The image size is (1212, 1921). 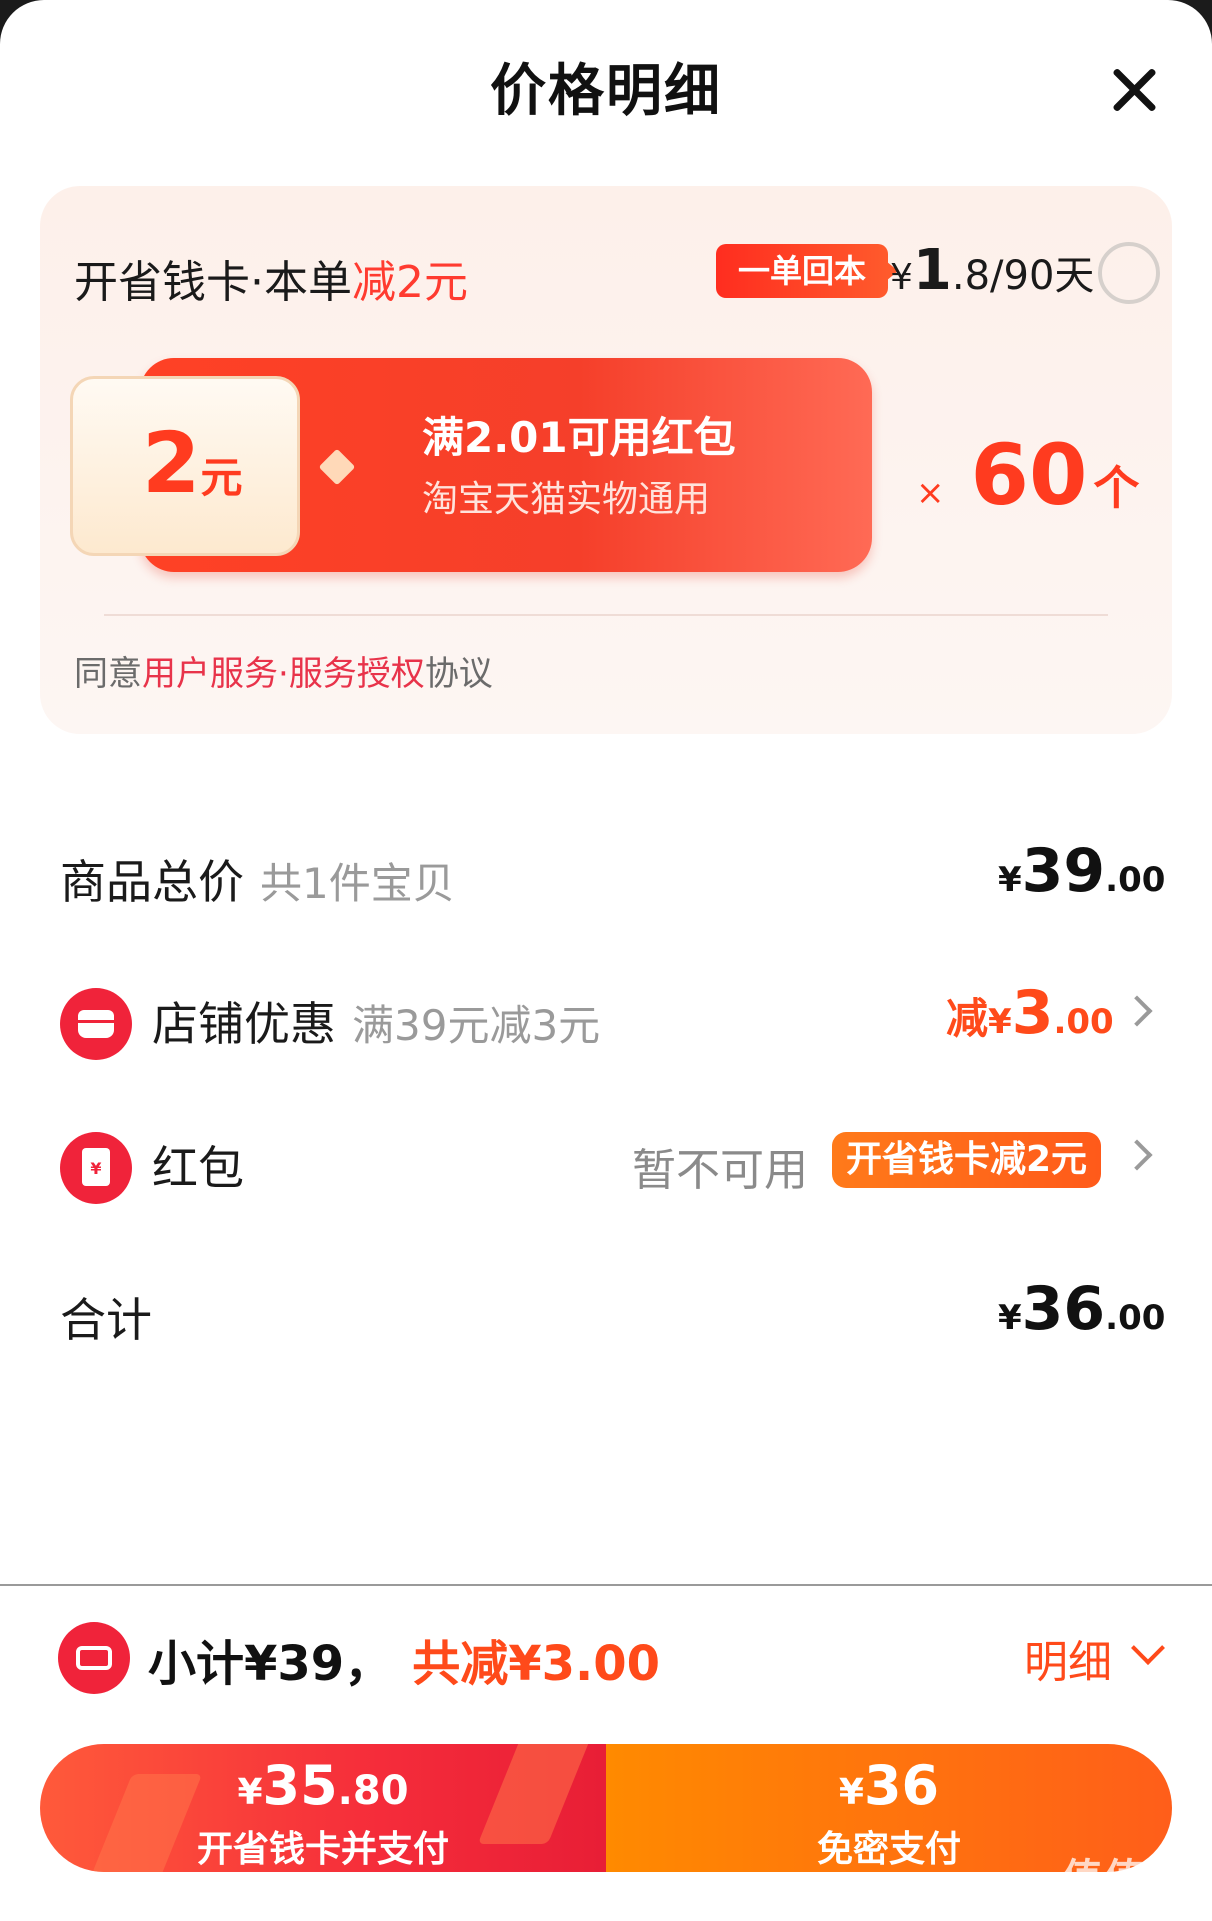 What do you see at coordinates (458, 674) in the screenshot?
I see `agreement-suffix: 协议` at bounding box center [458, 674].